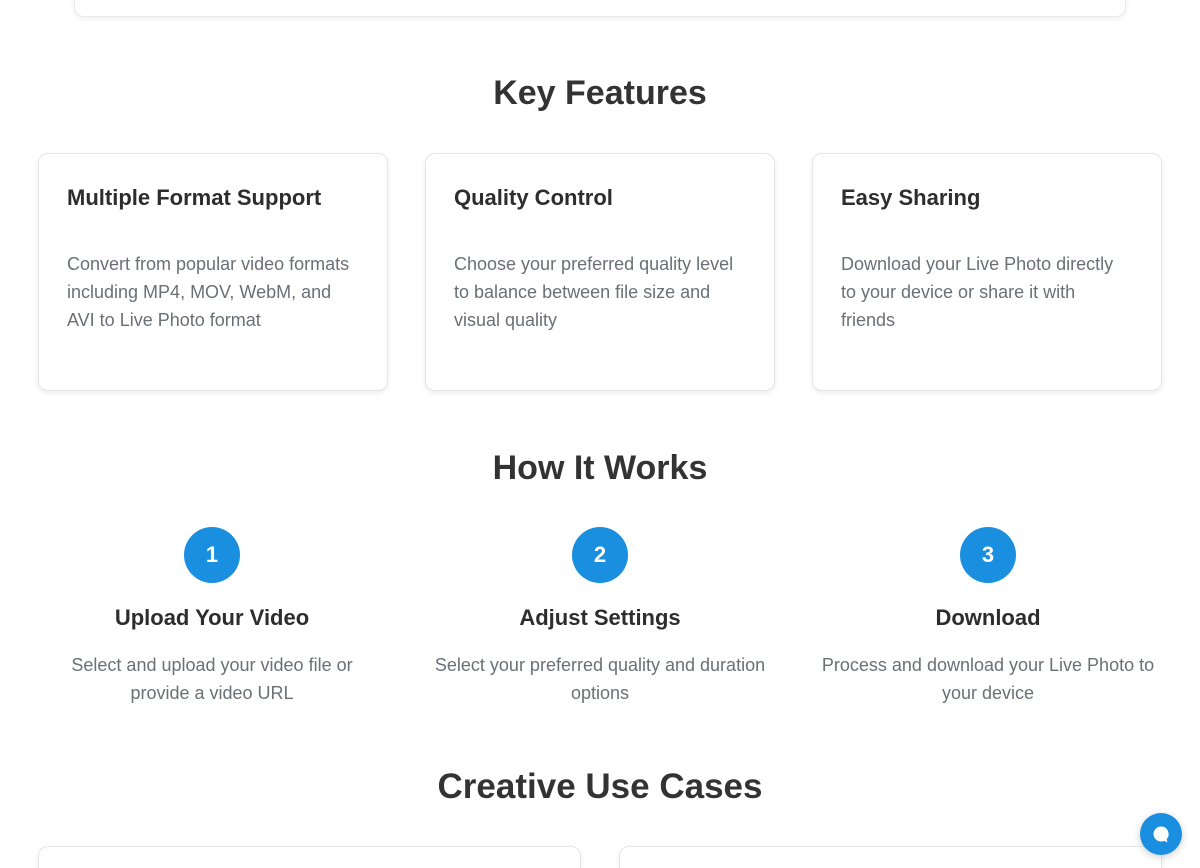 This screenshot has width=1200, height=868. What do you see at coordinates (600, 555) in the screenshot?
I see `step-number-badge: 2` at bounding box center [600, 555].